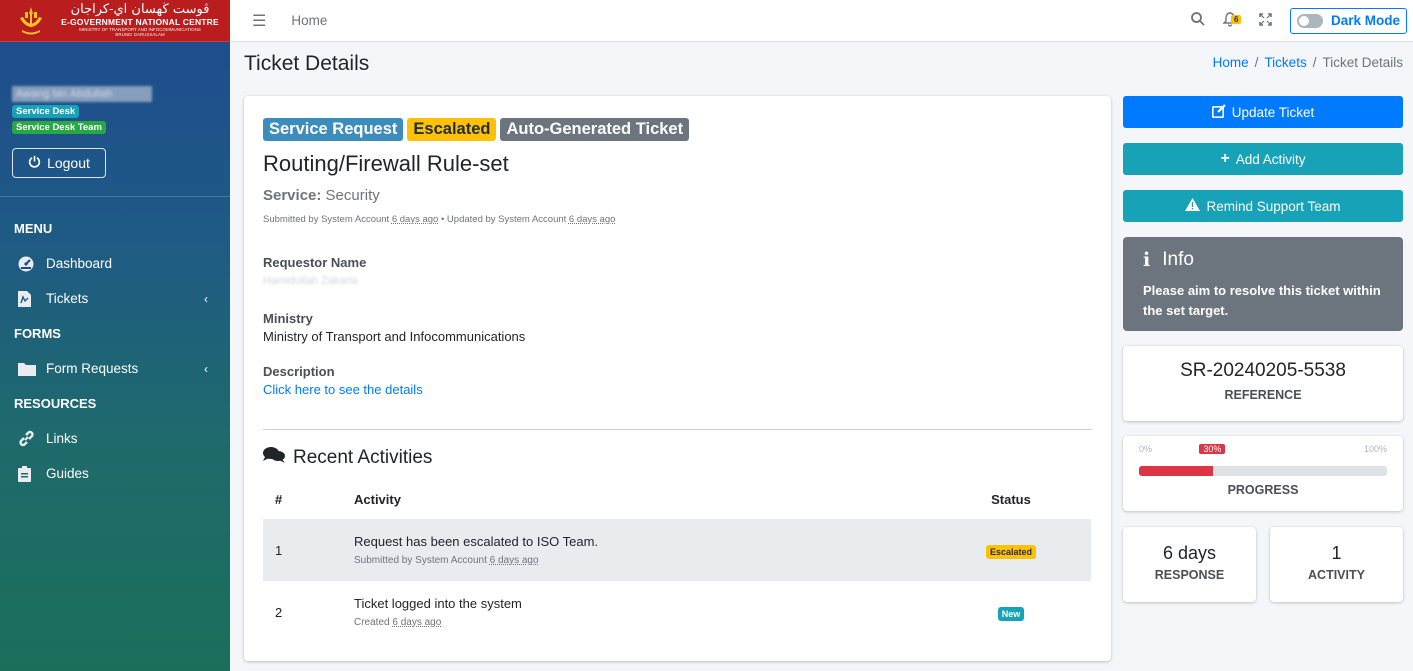  Describe the element at coordinates (415, 219) in the screenshot. I see `submitted-time: 6 days ago` at that location.